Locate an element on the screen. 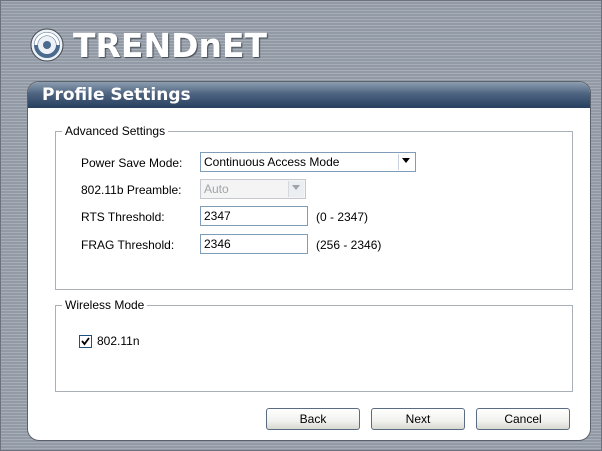 The height and width of the screenshot is (451, 602). brand-name: TRENDnET is located at coordinates (170, 45).